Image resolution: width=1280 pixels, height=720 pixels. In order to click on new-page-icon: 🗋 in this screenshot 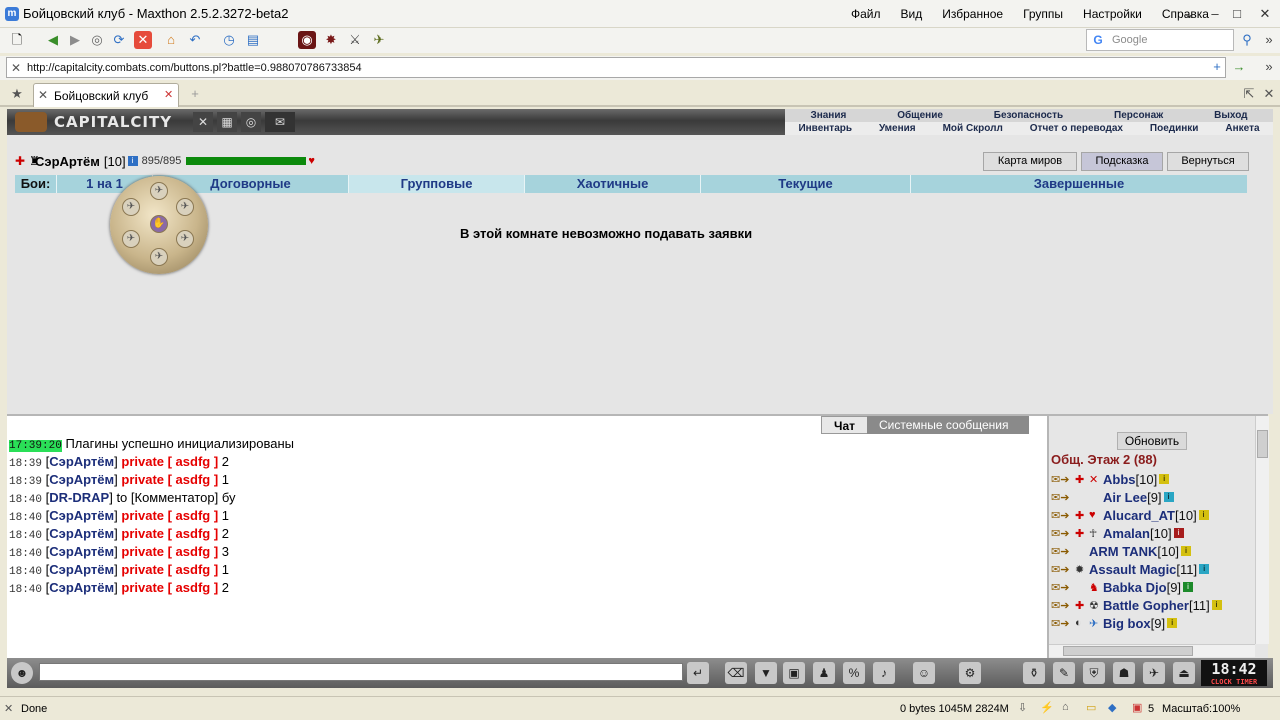, I will do `click(17, 40)`.